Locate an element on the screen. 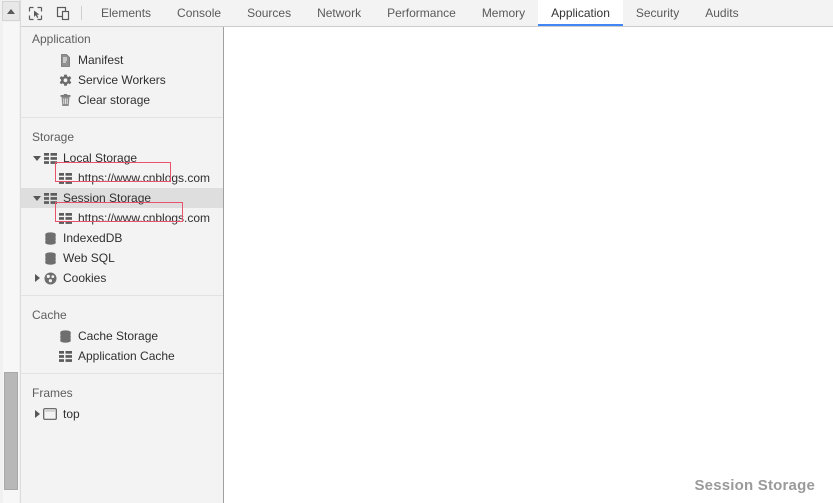 This screenshot has height=503, width=833. tab-performance: Performance is located at coordinates (421, 13).